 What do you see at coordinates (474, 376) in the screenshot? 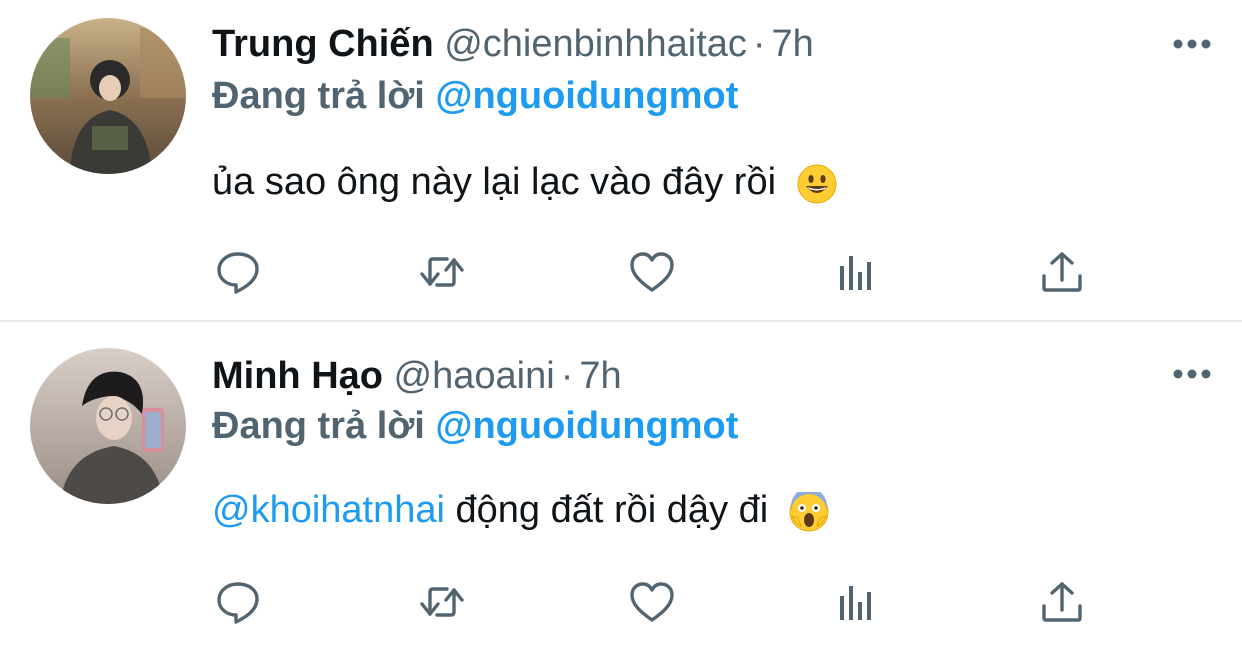
I see `author-handle: @haoaini` at bounding box center [474, 376].